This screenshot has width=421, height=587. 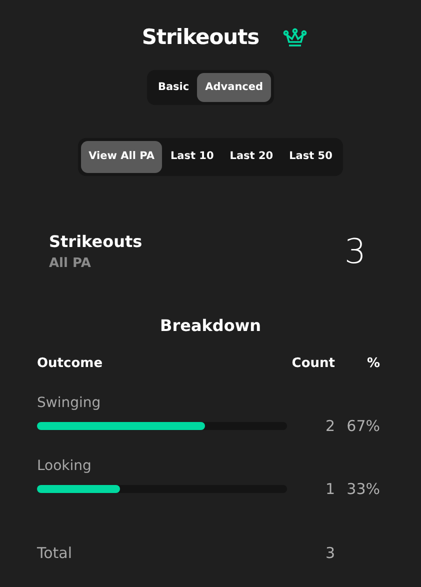 I want to click on column-header: Count, so click(x=313, y=363).